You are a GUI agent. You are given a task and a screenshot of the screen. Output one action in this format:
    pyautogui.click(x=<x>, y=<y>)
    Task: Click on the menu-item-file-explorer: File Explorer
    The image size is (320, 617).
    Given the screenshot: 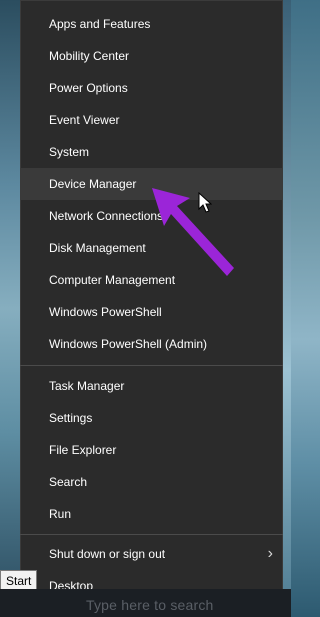 What is the action you would take?
    pyautogui.click(x=151, y=450)
    